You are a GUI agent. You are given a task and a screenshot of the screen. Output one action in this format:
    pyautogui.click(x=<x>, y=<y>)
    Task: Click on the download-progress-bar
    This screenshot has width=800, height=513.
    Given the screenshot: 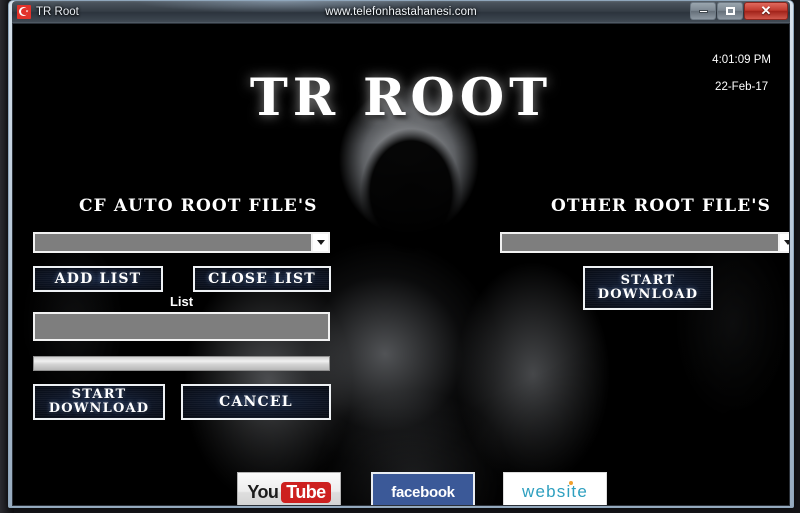 What is the action you would take?
    pyautogui.click(x=181, y=363)
    